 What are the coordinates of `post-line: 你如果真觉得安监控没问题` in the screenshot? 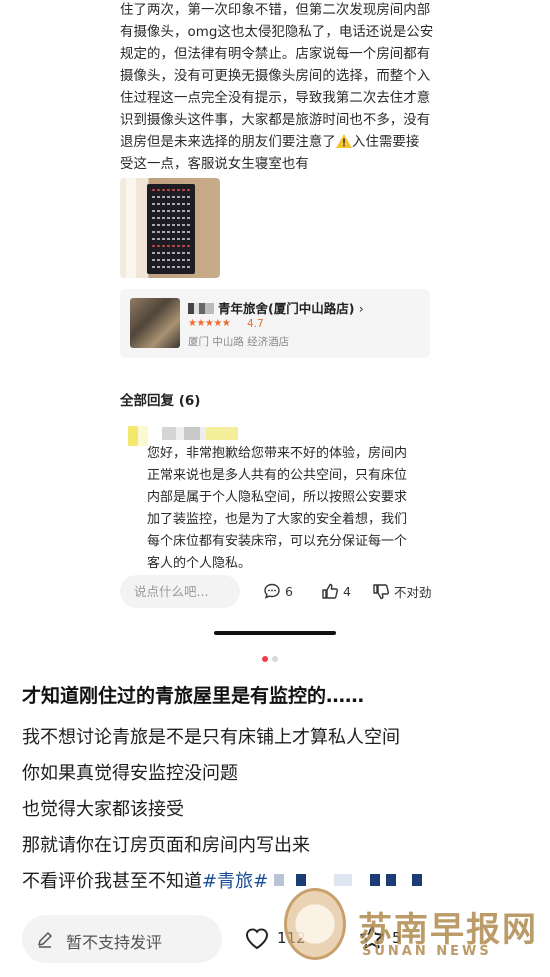 It's located at (130, 773).